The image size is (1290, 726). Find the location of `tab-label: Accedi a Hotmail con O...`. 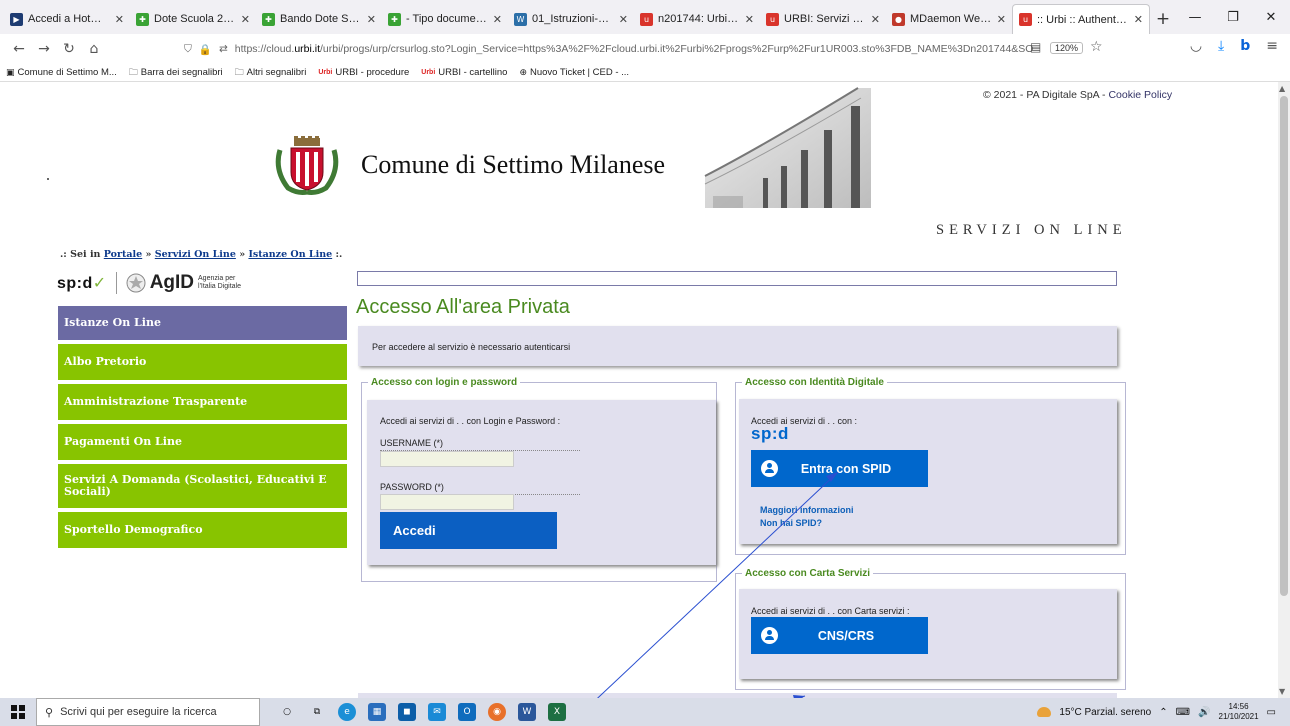

tab-label: Accedi a Hotmail con O... is located at coordinates (69, 19).